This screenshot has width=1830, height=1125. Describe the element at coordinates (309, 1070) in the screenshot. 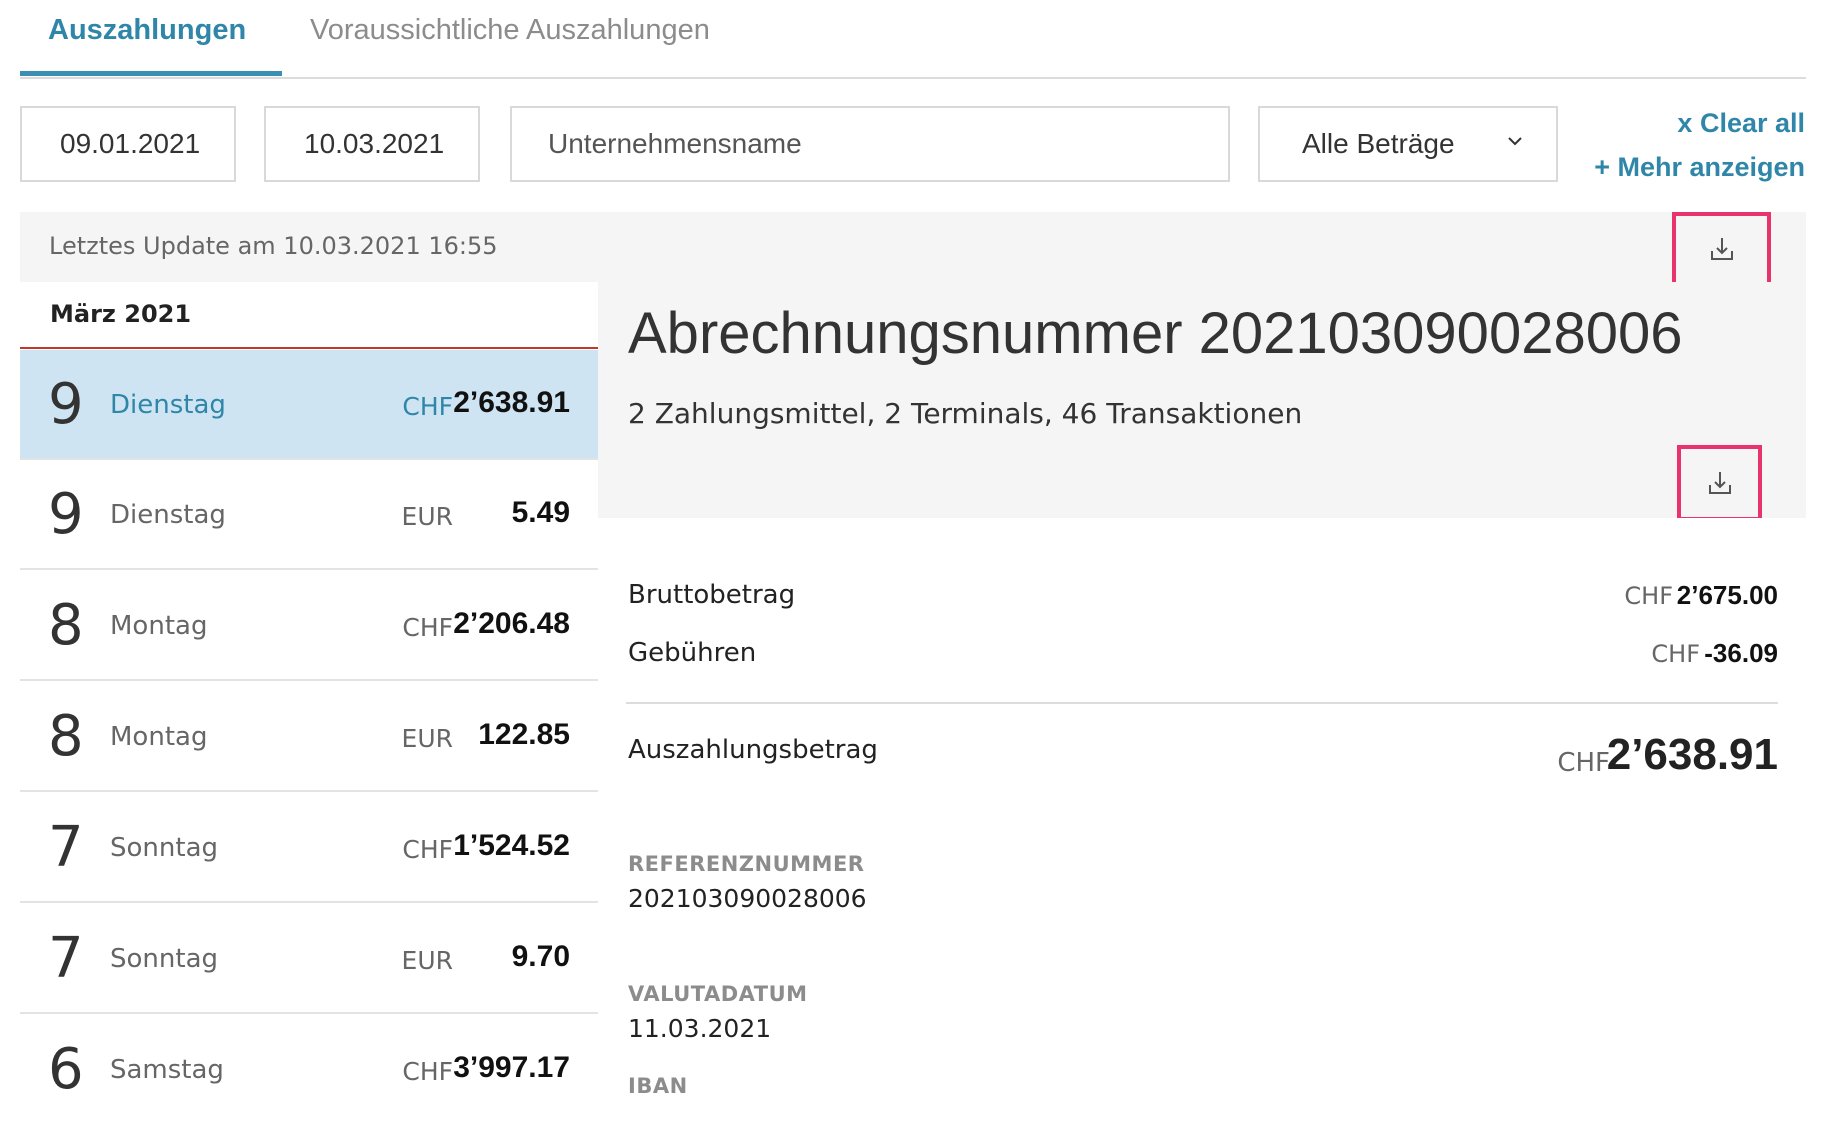

I see `list-item: 6 Samstag CHF 3’997.17` at that location.